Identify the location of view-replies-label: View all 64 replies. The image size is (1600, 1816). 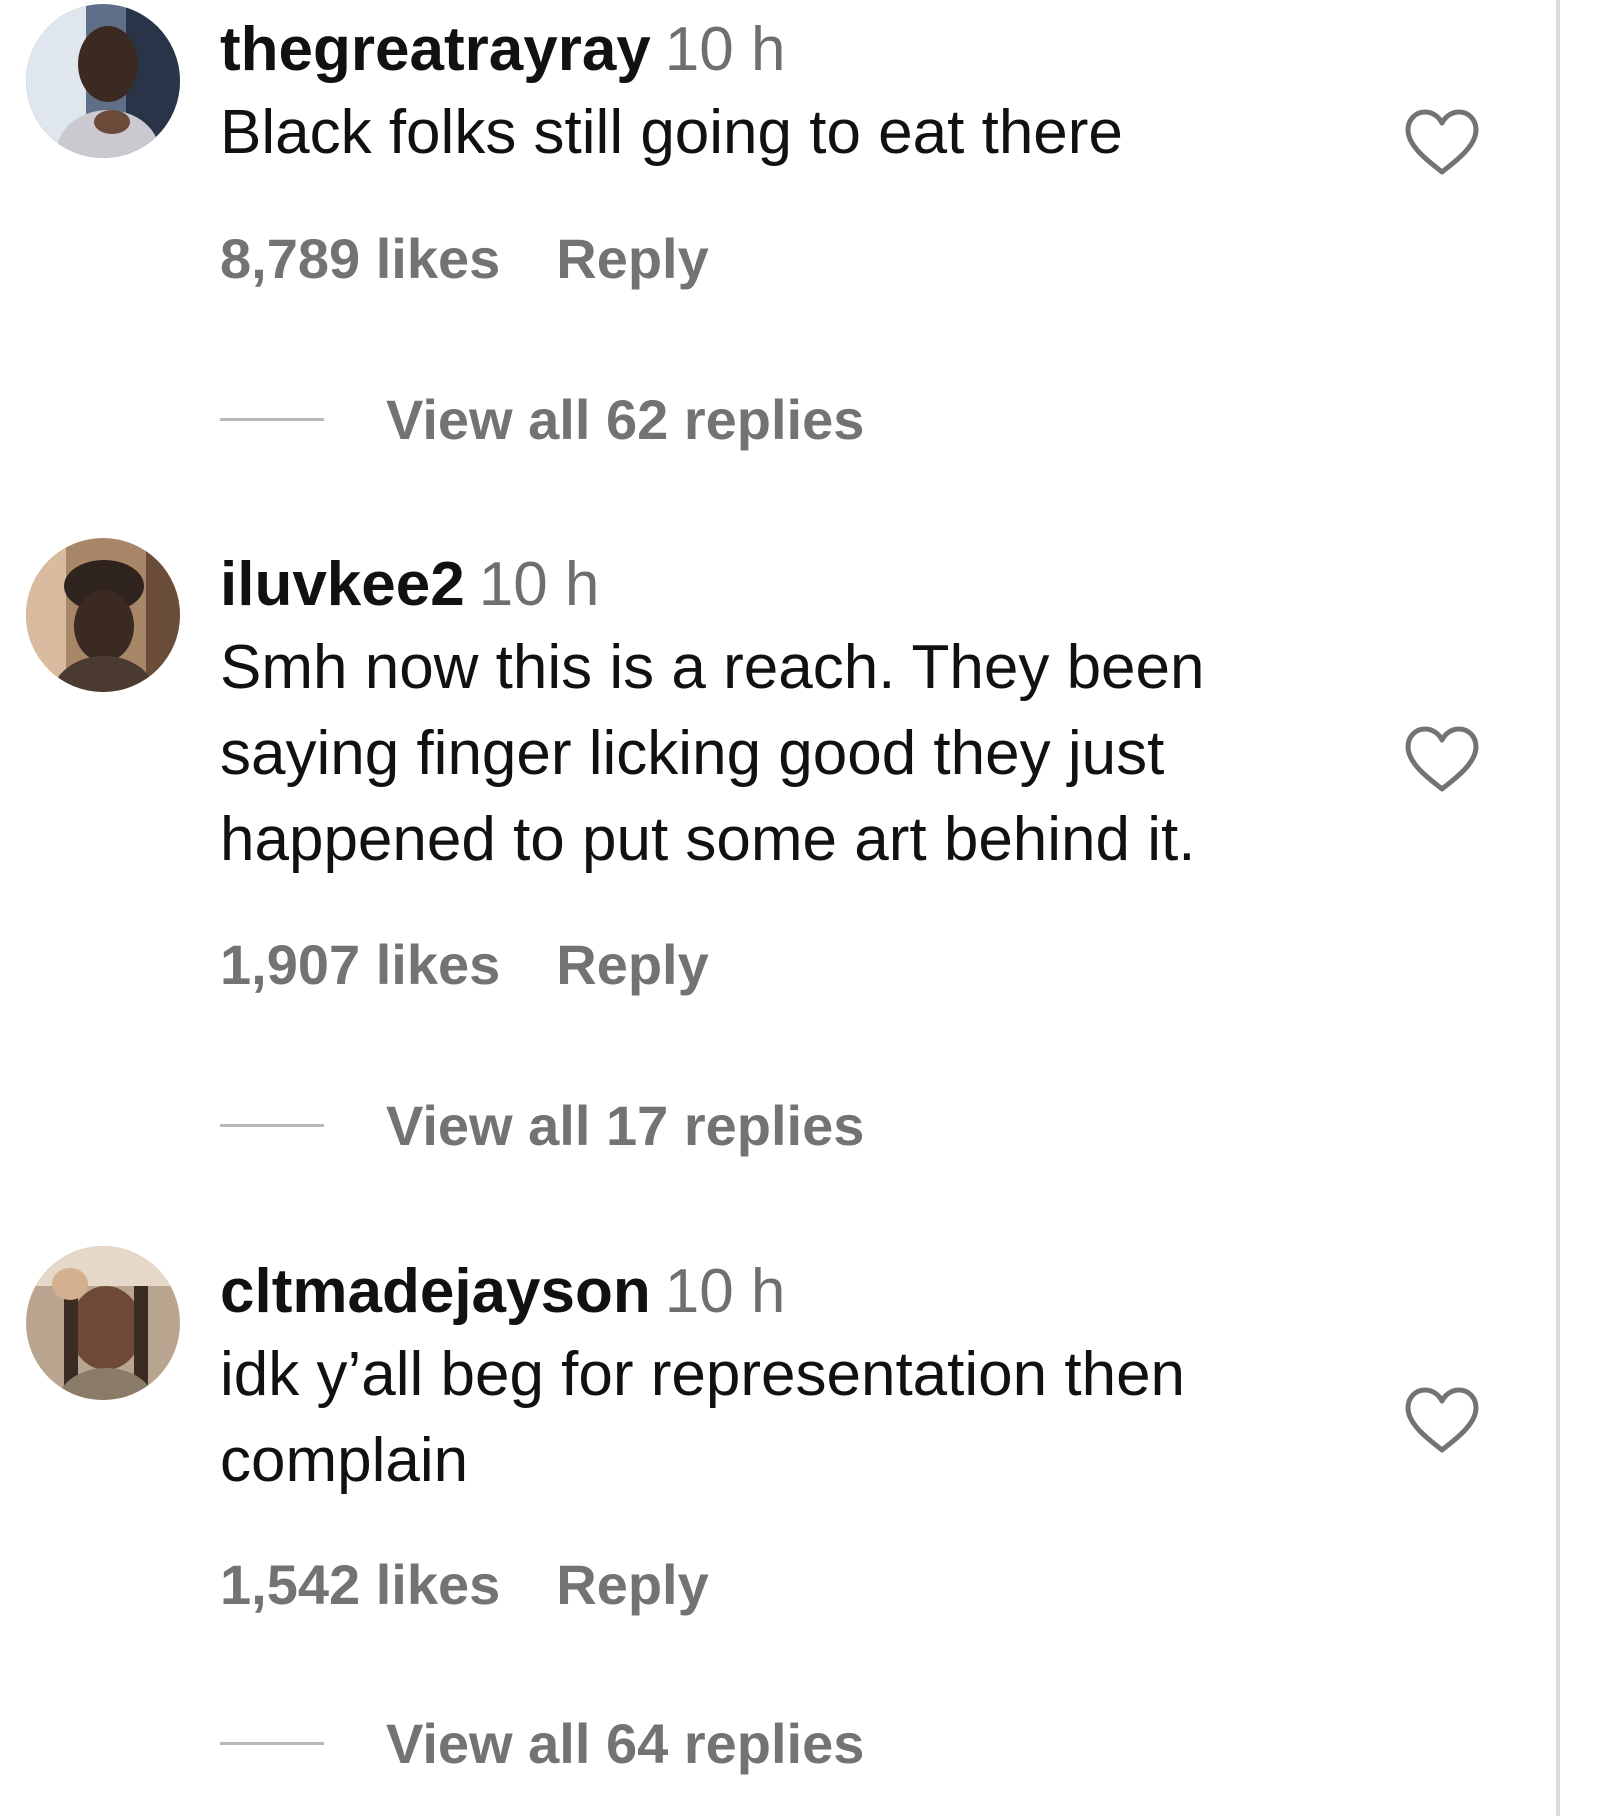
(625, 1743).